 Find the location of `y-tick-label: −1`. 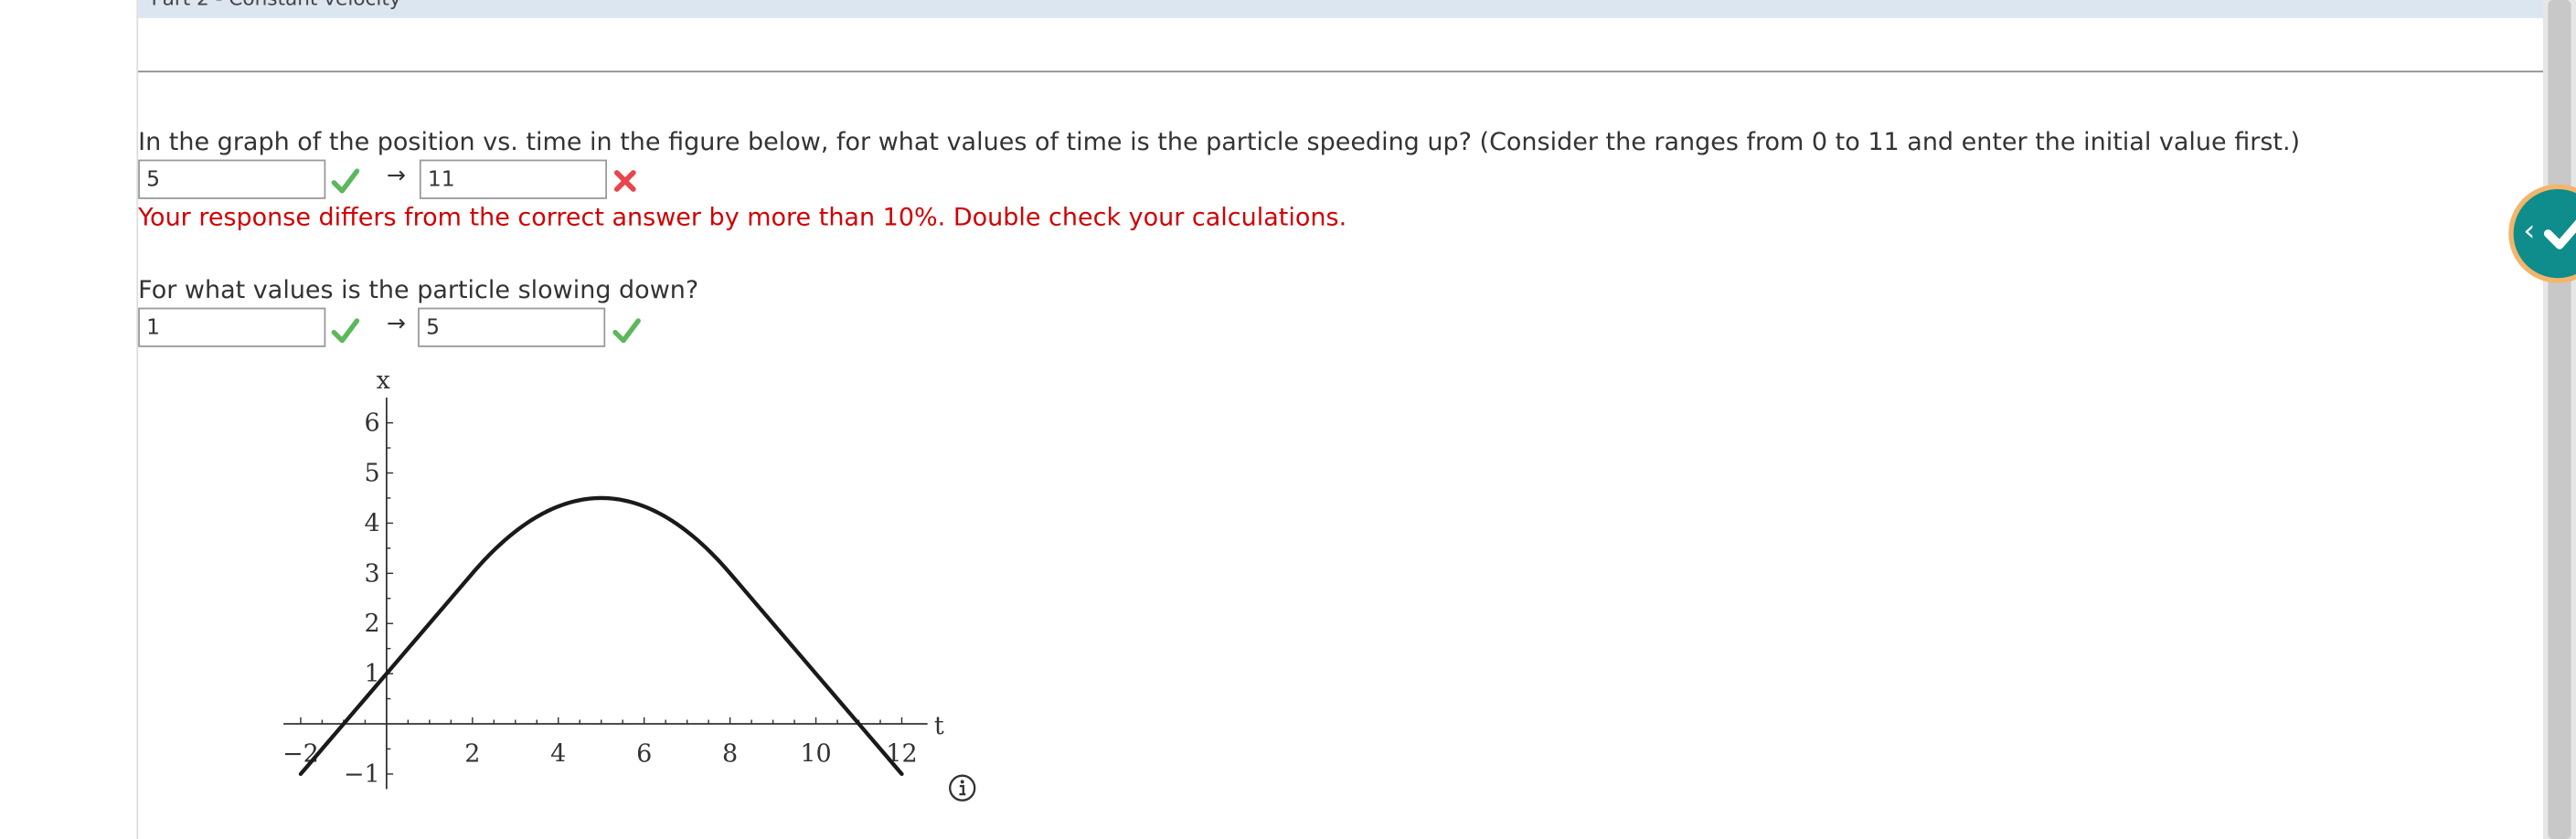

y-tick-label: −1 is located at coordinates (362, 774).